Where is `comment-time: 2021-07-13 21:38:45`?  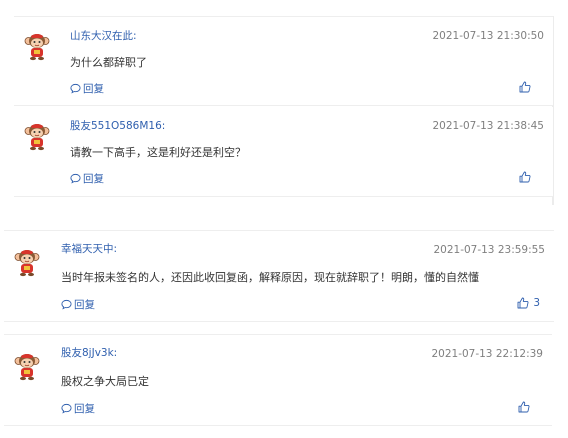 comment-time: 2021-07-13 21:38:45 is located at coordinates (488, 126).